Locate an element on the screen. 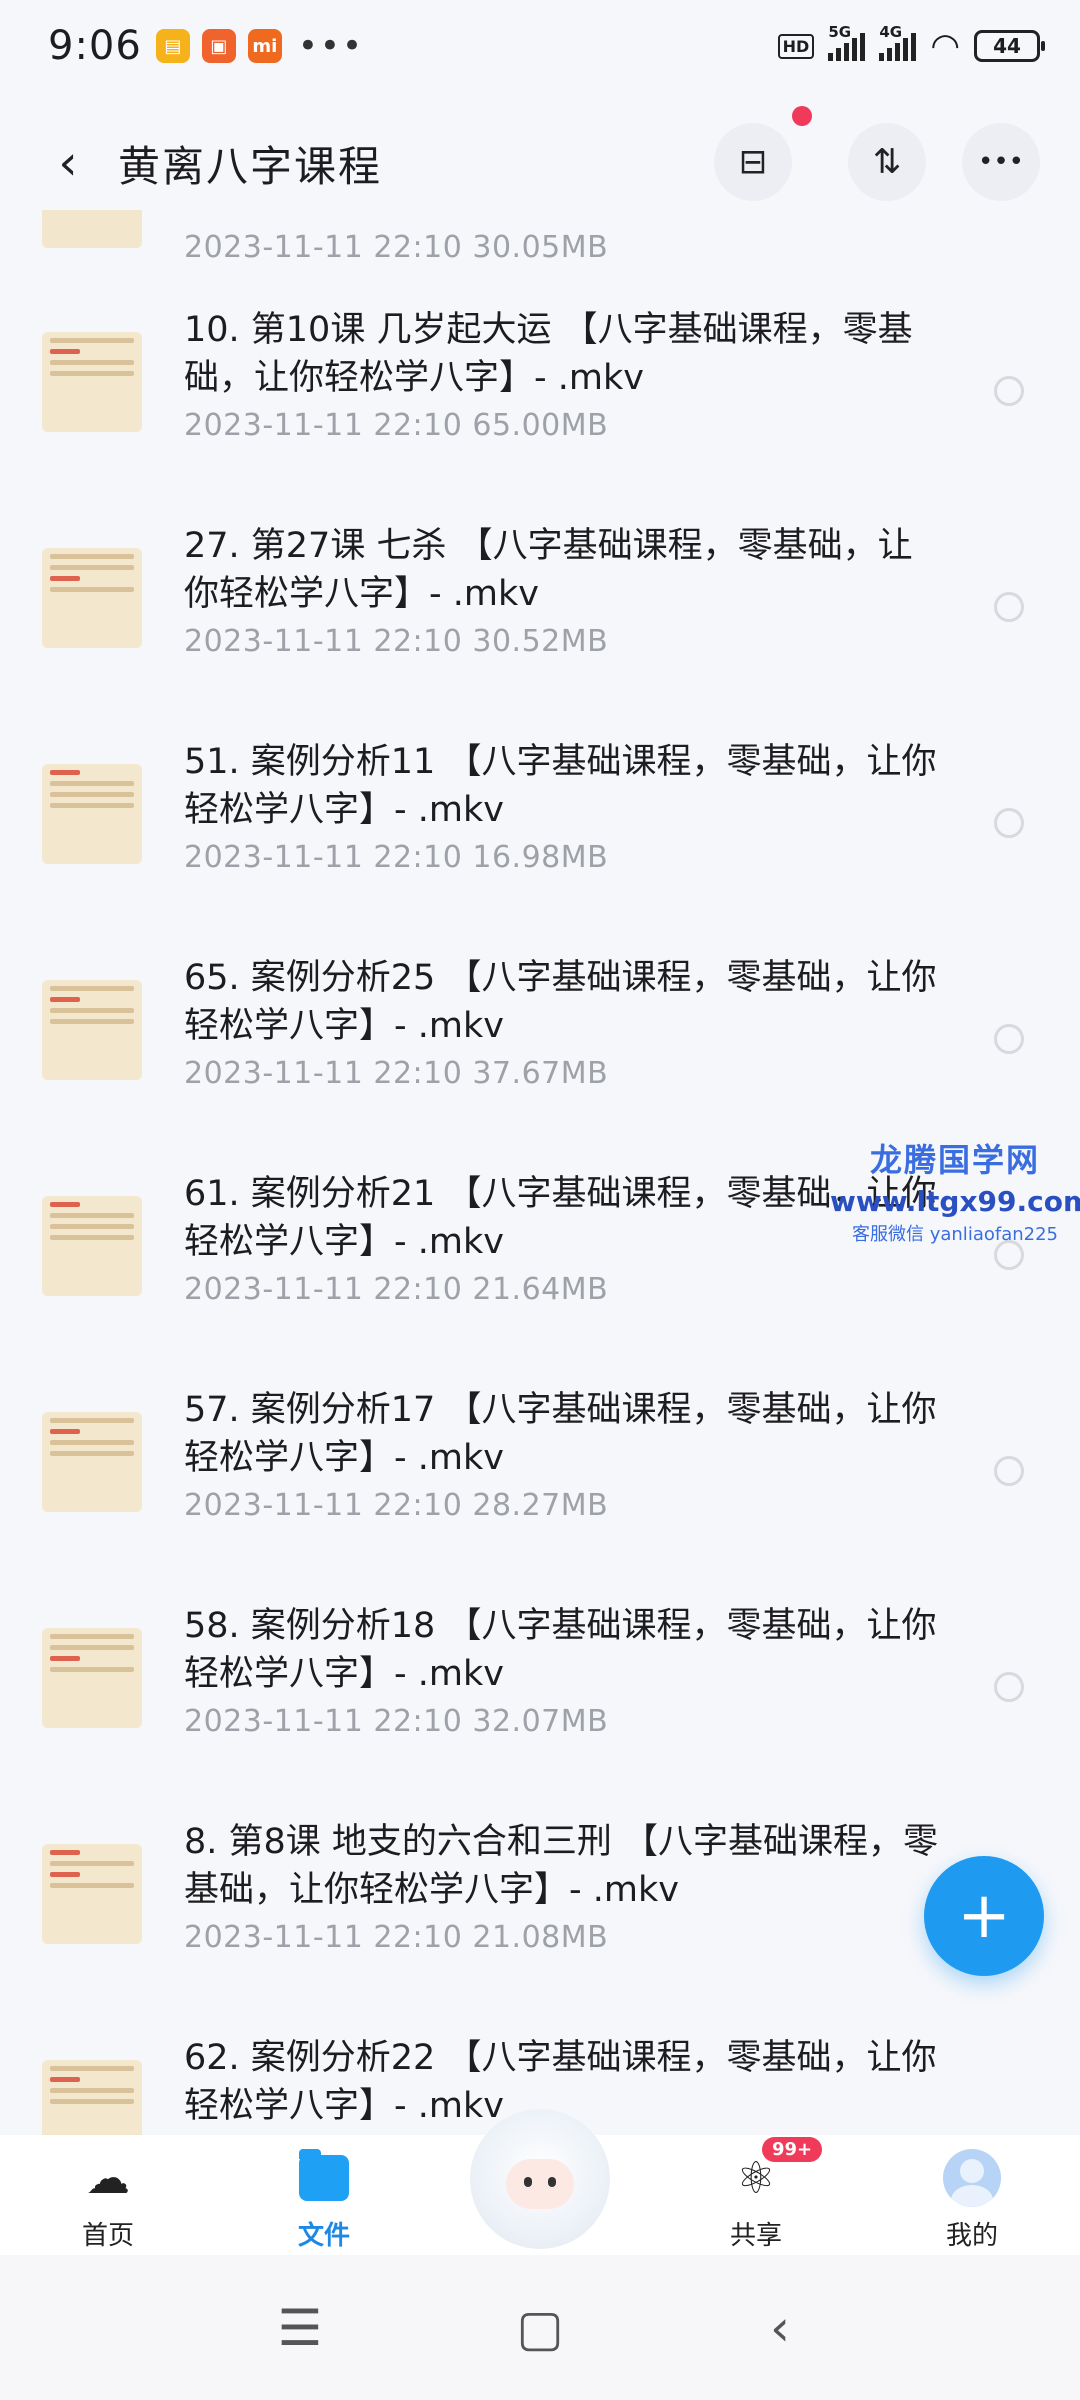 The width and height of the screenshot is (1080, 2400). file-meta: 2023-11-11 22:10 30.52MB is located at coordinates (396, 641).